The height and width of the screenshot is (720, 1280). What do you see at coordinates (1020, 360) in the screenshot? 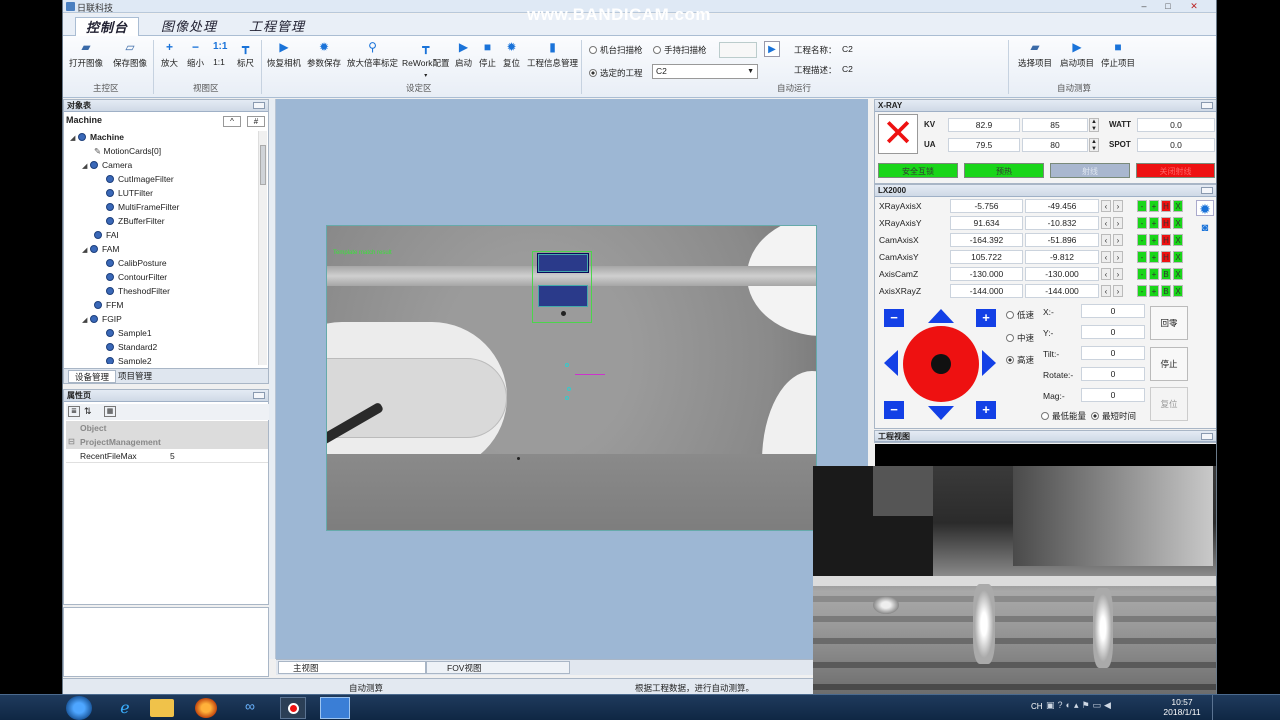
I see `speed-high-radio: 高速` at bounding box center [1020, 360].